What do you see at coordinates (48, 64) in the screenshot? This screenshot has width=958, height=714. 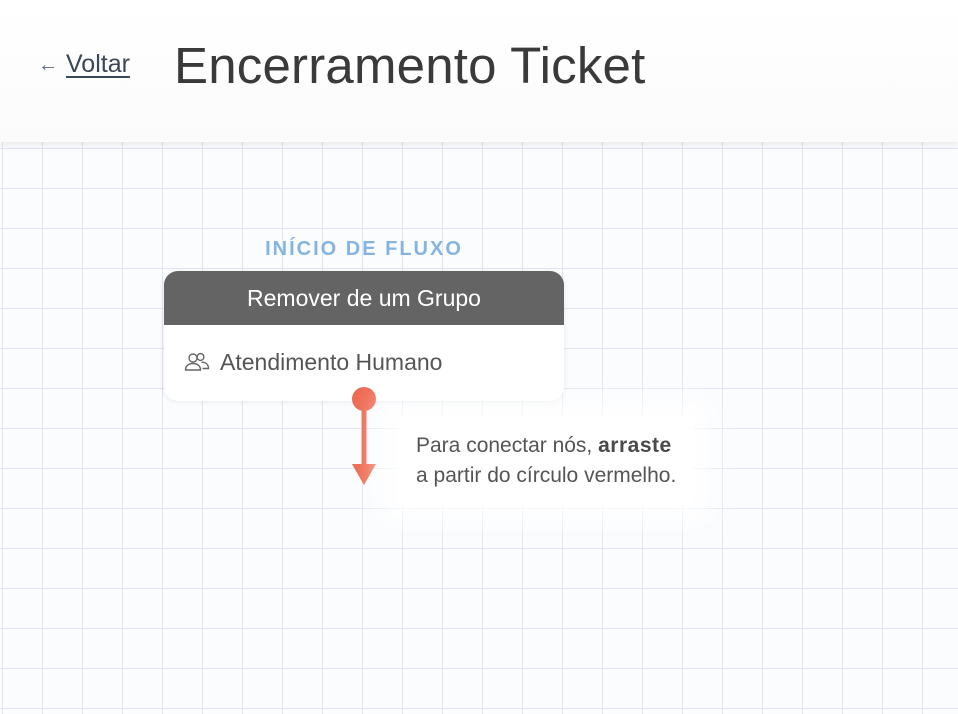 I see `arrow-left-icon: ←` at bounding box center [48, 64].